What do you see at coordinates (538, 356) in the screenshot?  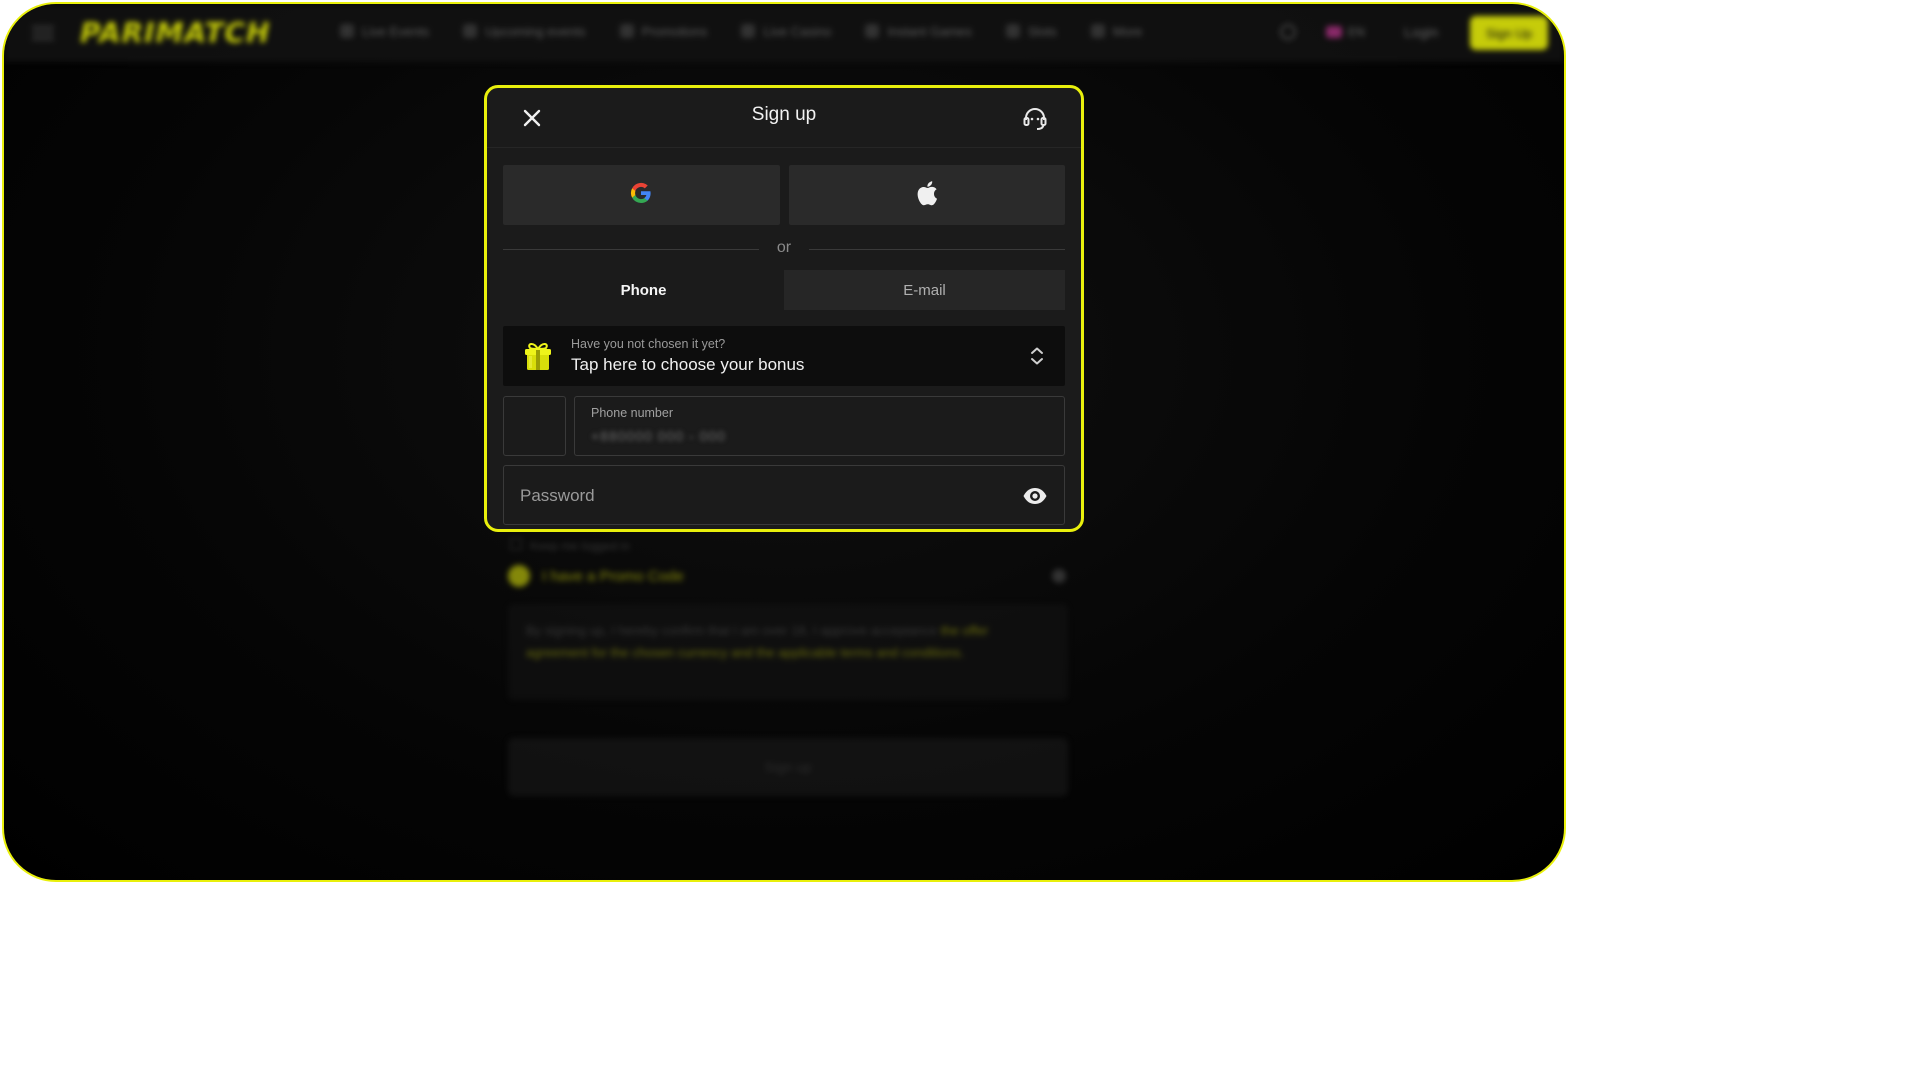 I see `gift-icon` at bounding box center [538, 356].